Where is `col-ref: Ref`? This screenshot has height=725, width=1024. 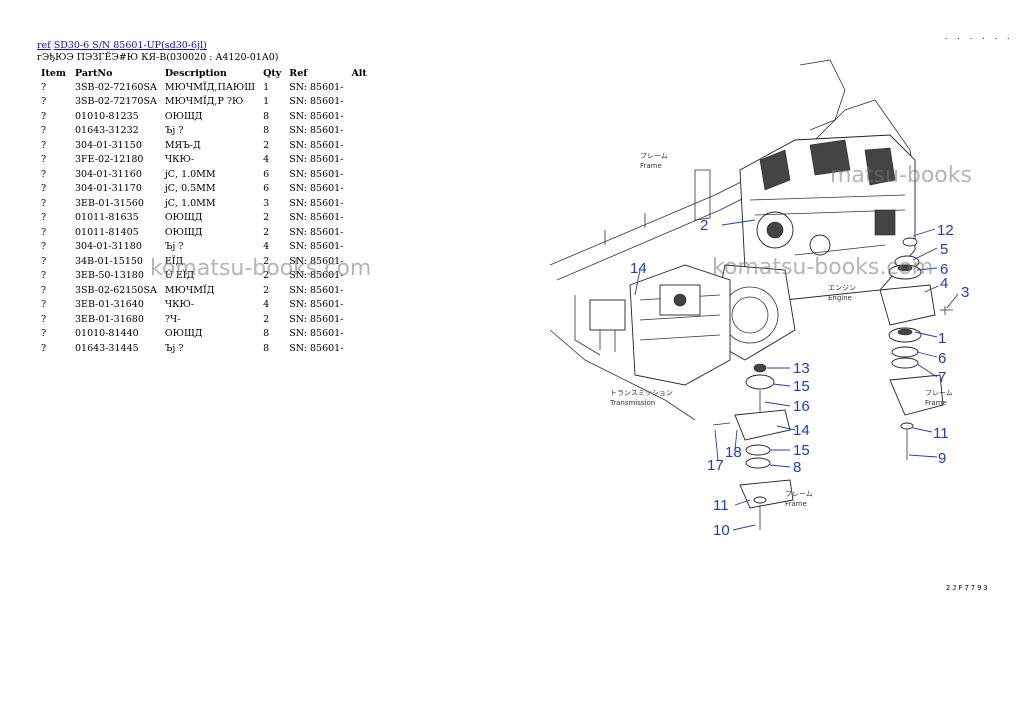 col-ref: Ref is located at coordinates (298, 73).